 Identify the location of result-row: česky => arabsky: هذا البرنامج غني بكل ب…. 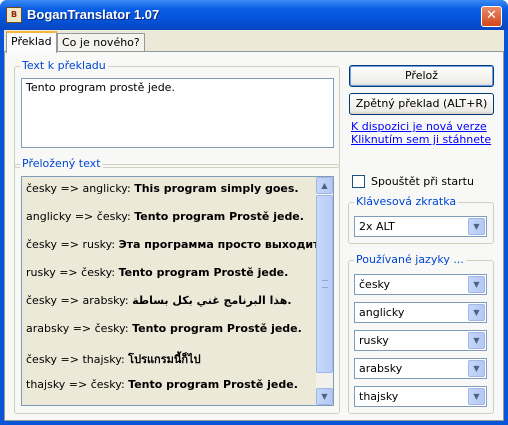
(159, 300).